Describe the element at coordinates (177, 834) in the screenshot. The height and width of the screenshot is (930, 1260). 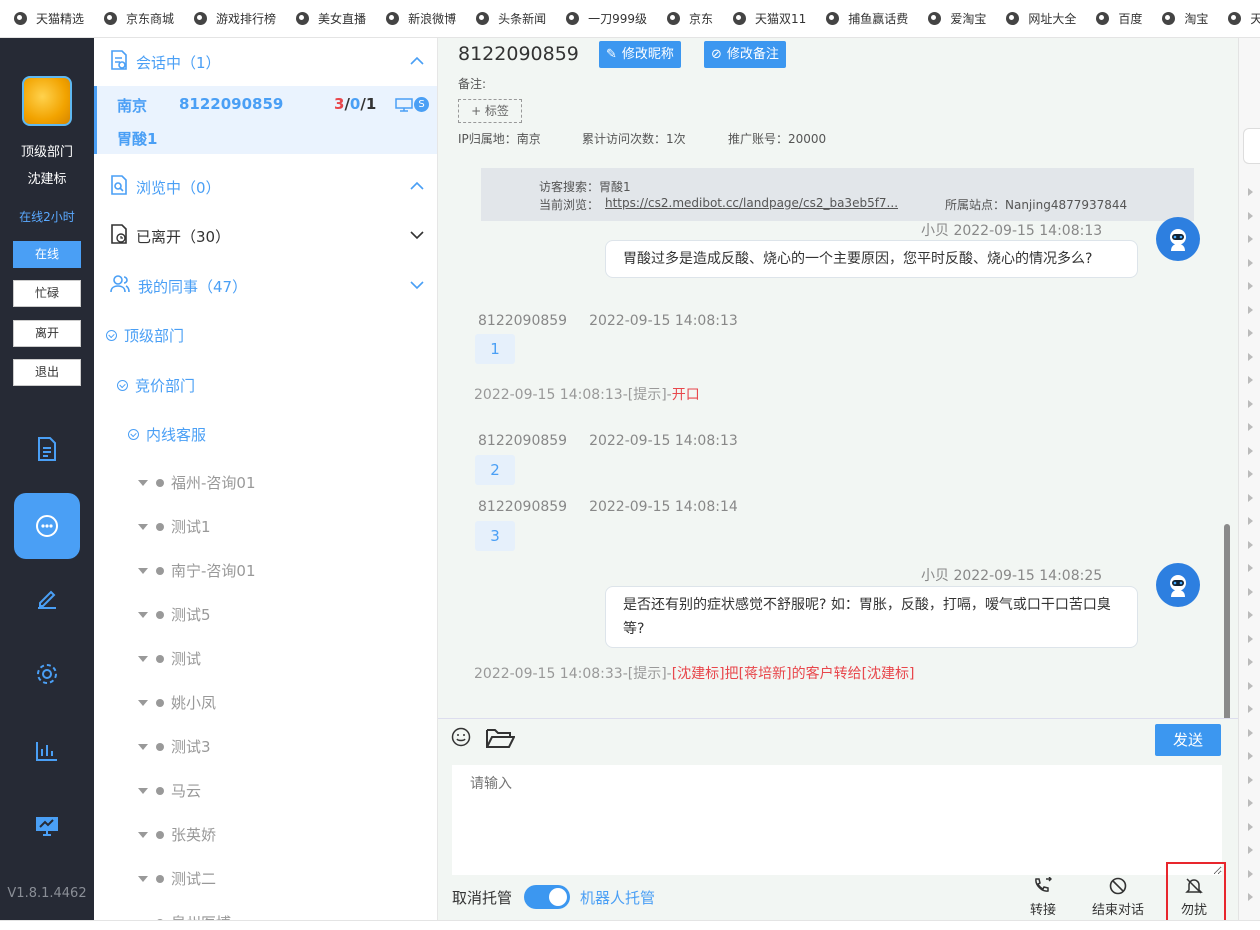
I see `colleague-item: 张英娇` at that location.